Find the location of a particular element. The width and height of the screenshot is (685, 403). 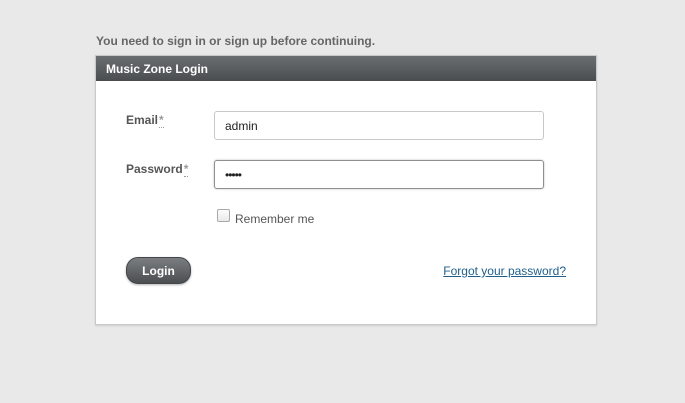

login-button: Login is located at coordinates (158, 270).